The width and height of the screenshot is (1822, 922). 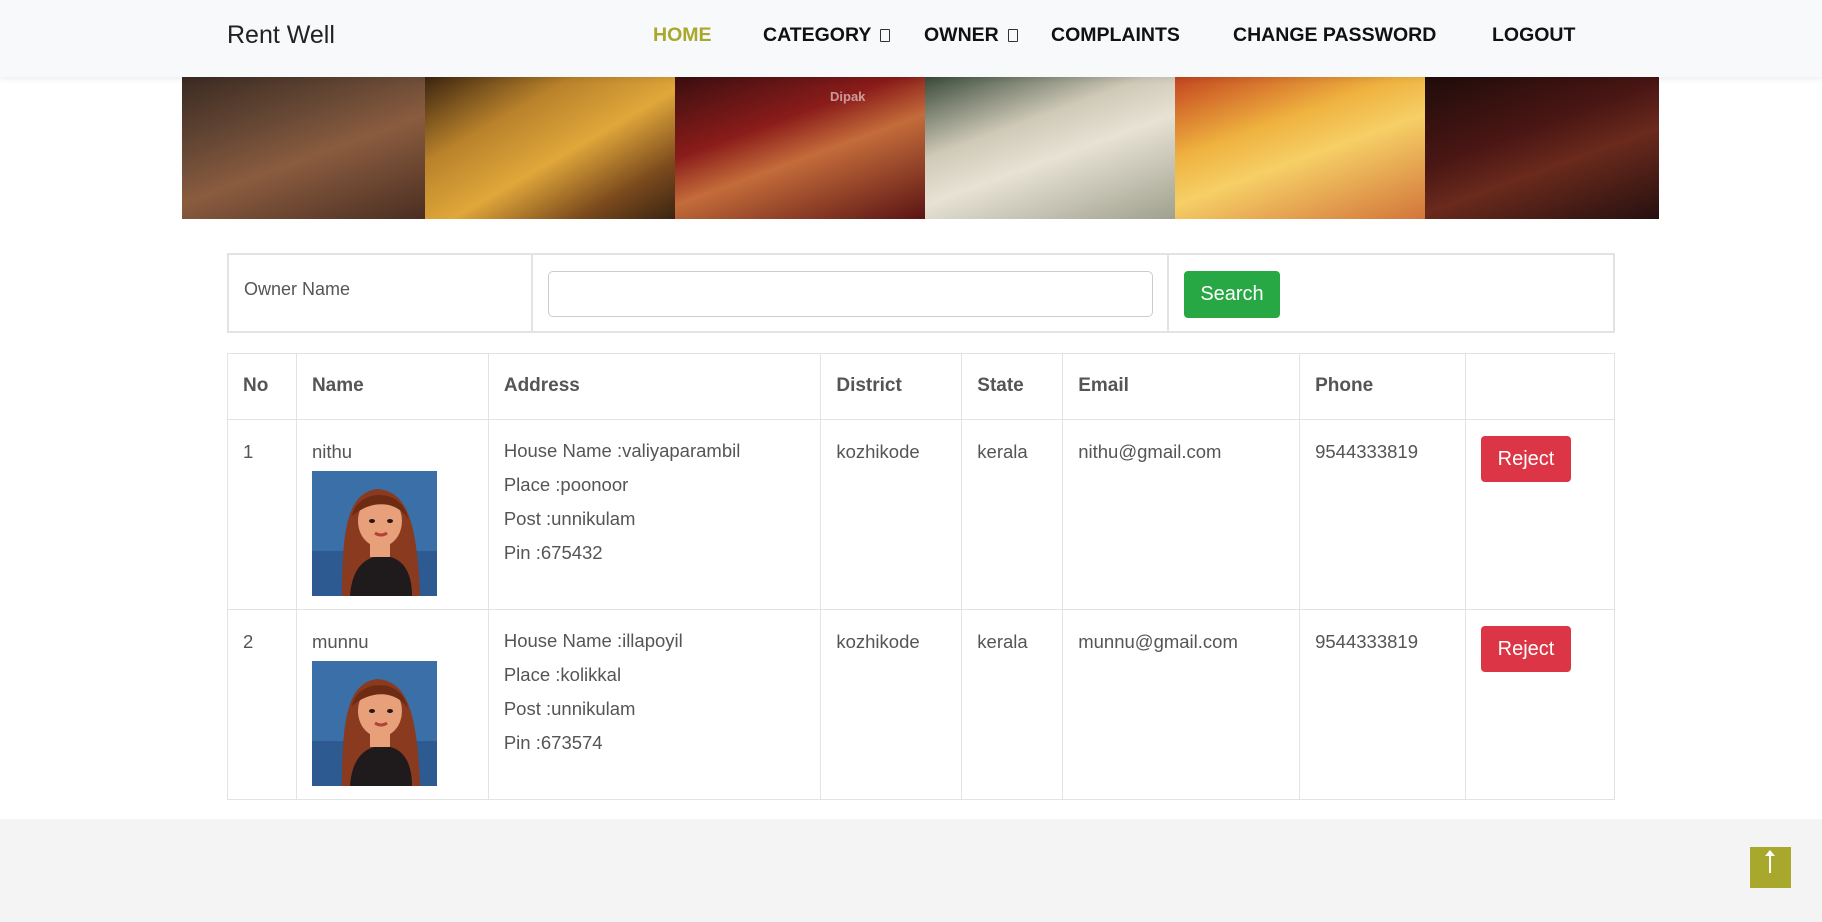 I want to click on nav-complaints-label: COMPLAINTS, so click(x=1115, y=35).